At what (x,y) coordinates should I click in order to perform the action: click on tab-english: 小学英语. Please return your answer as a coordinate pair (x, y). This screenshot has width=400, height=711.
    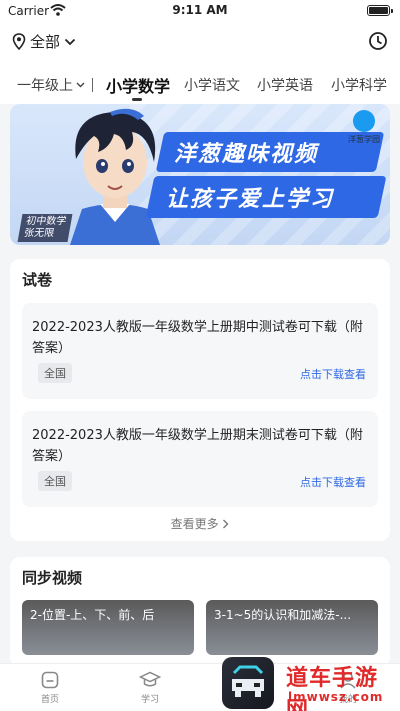
    Looking at the image, I should click on (285, 85).